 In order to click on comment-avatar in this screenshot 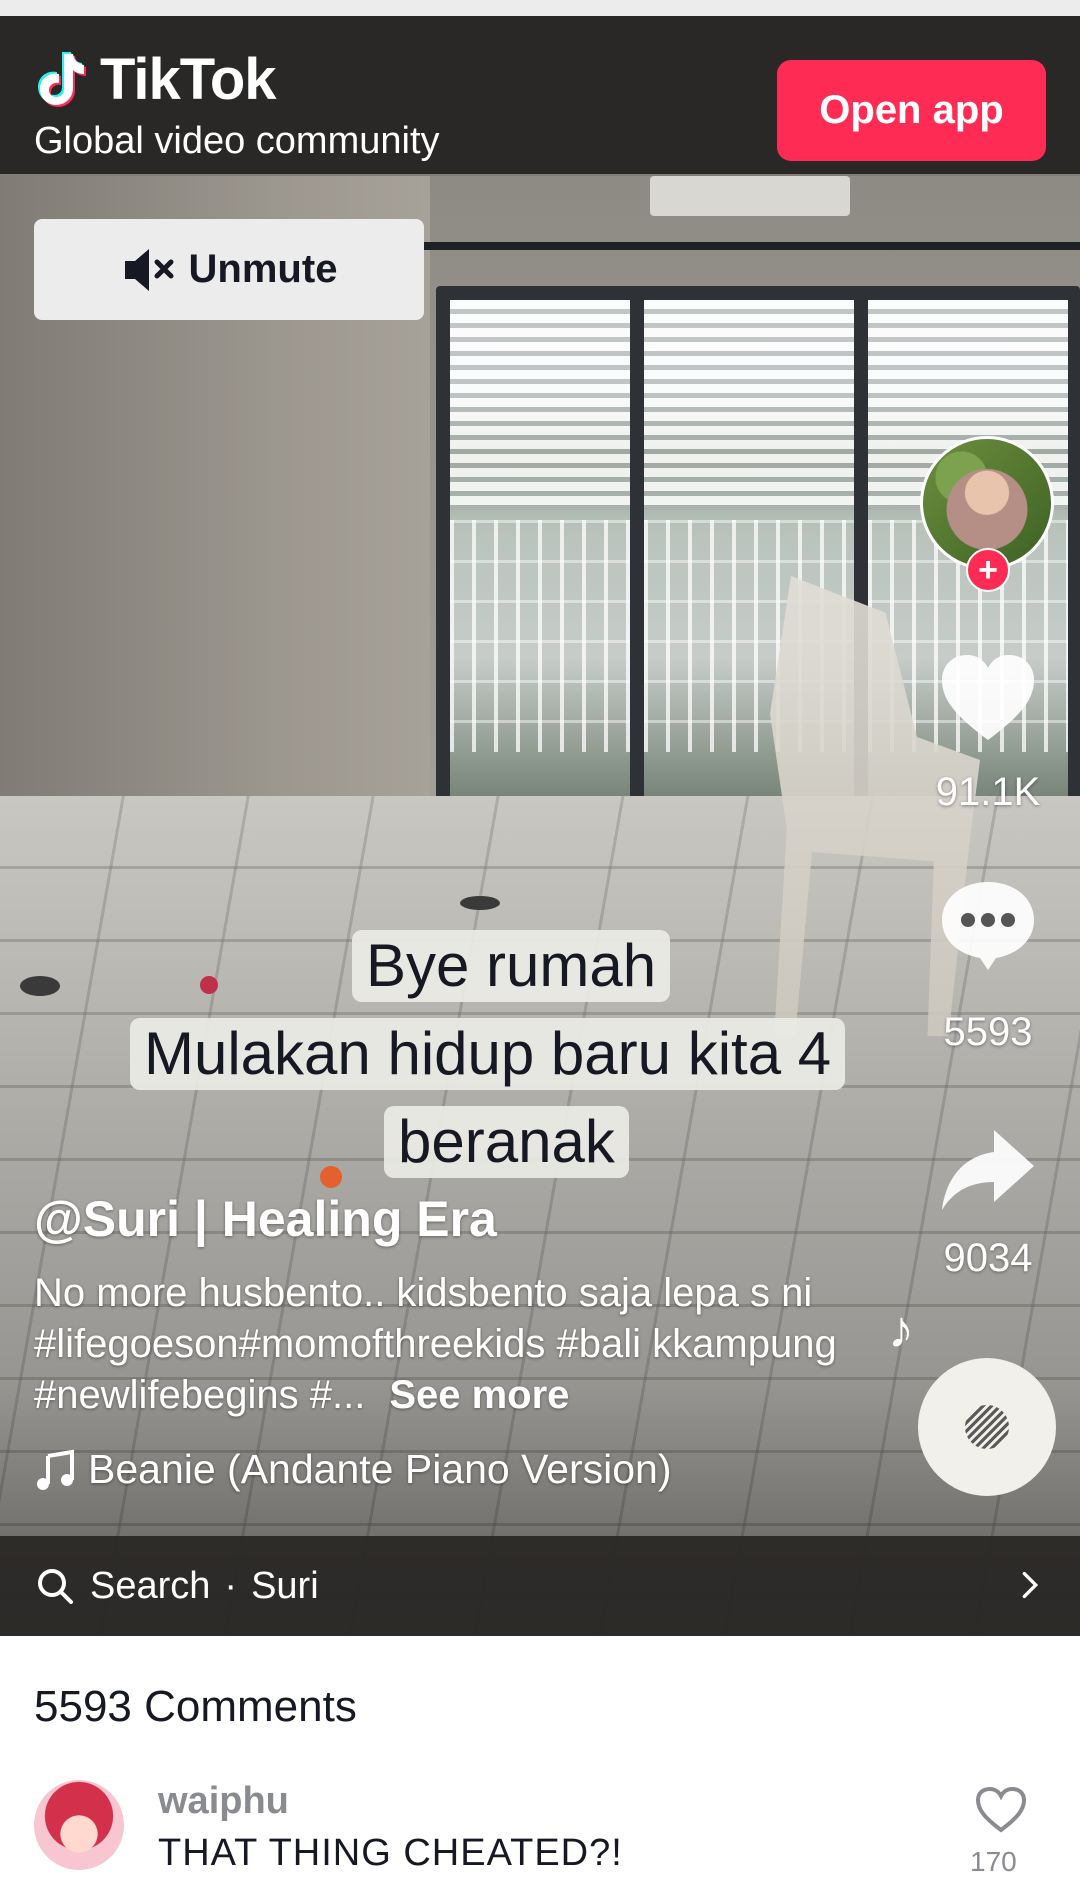, I will do `click(79, 1825)`.